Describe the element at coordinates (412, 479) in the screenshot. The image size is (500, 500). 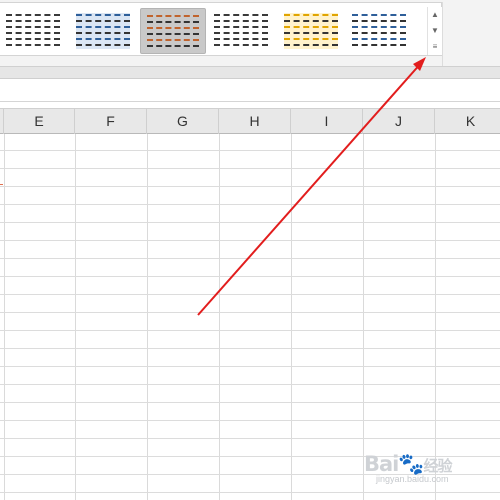
I see `watermark-url: jingyan.baidu.com` at that location.